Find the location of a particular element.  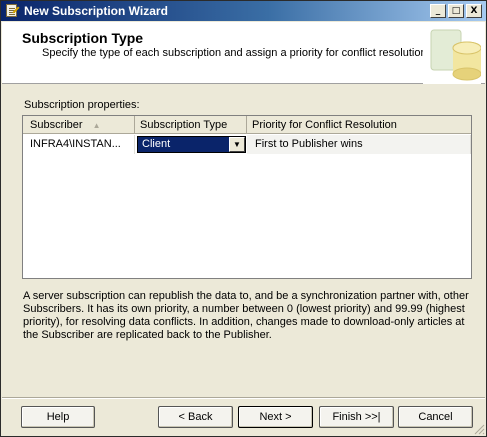

column-header-priority: Priority for Conflict Resolution is located at coordinates (359, 125).